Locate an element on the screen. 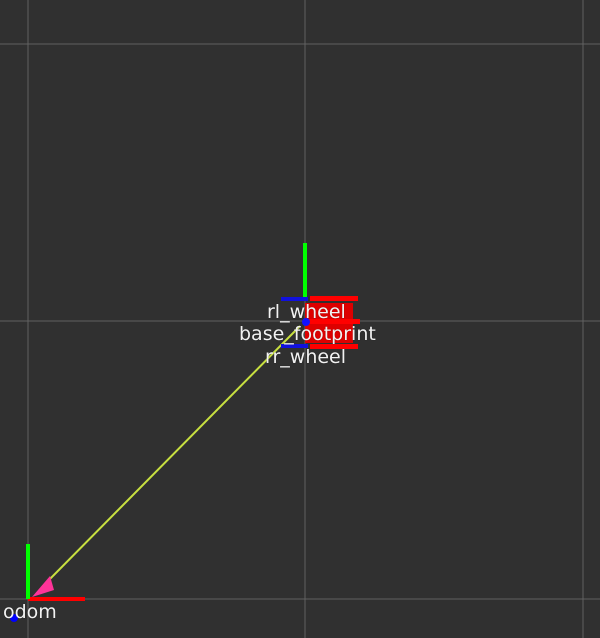 The image size is (600, 638). frame-label-rl-wheel: rl_wheel is located at coordinates (306, 312).